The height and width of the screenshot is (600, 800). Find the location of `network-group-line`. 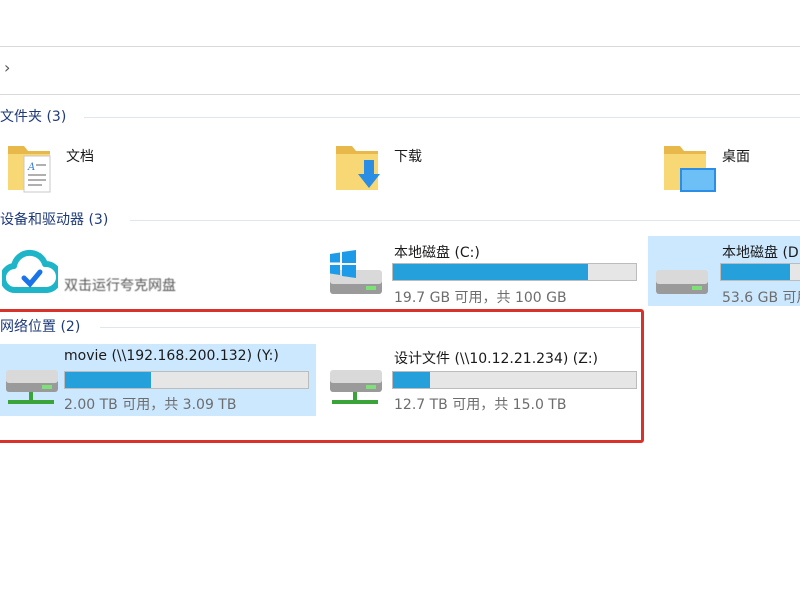

network-group-line is located at coordinates (370, 327).